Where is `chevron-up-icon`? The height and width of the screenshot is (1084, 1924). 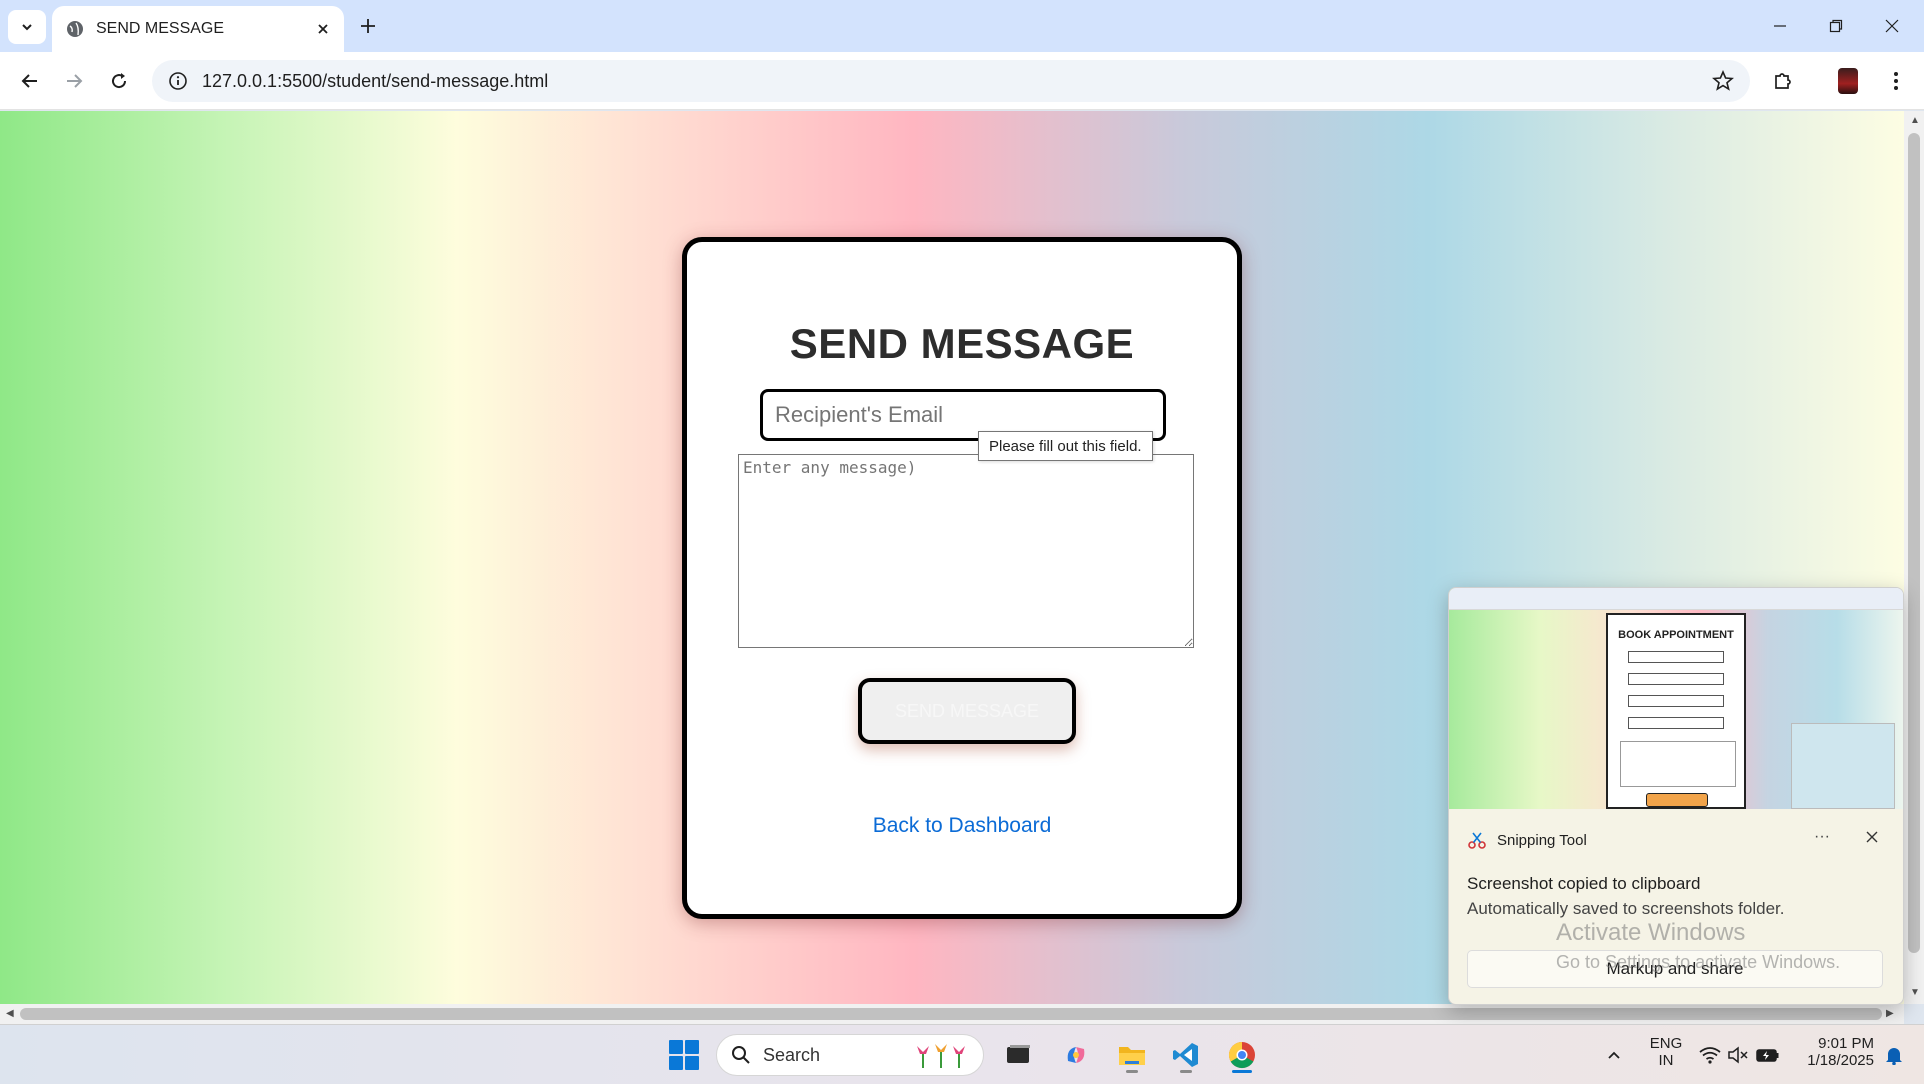 chevron-up-icon is located at coordinates (1614, 1055).